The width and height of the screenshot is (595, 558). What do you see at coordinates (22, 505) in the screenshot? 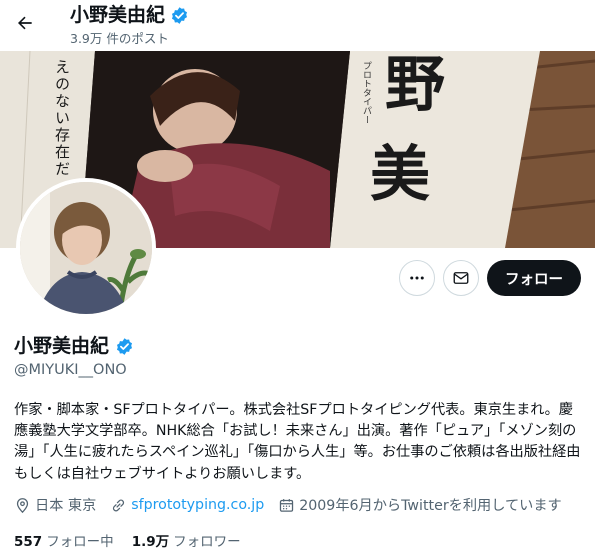
I see `location-icon` at bounding box center [22, 505].